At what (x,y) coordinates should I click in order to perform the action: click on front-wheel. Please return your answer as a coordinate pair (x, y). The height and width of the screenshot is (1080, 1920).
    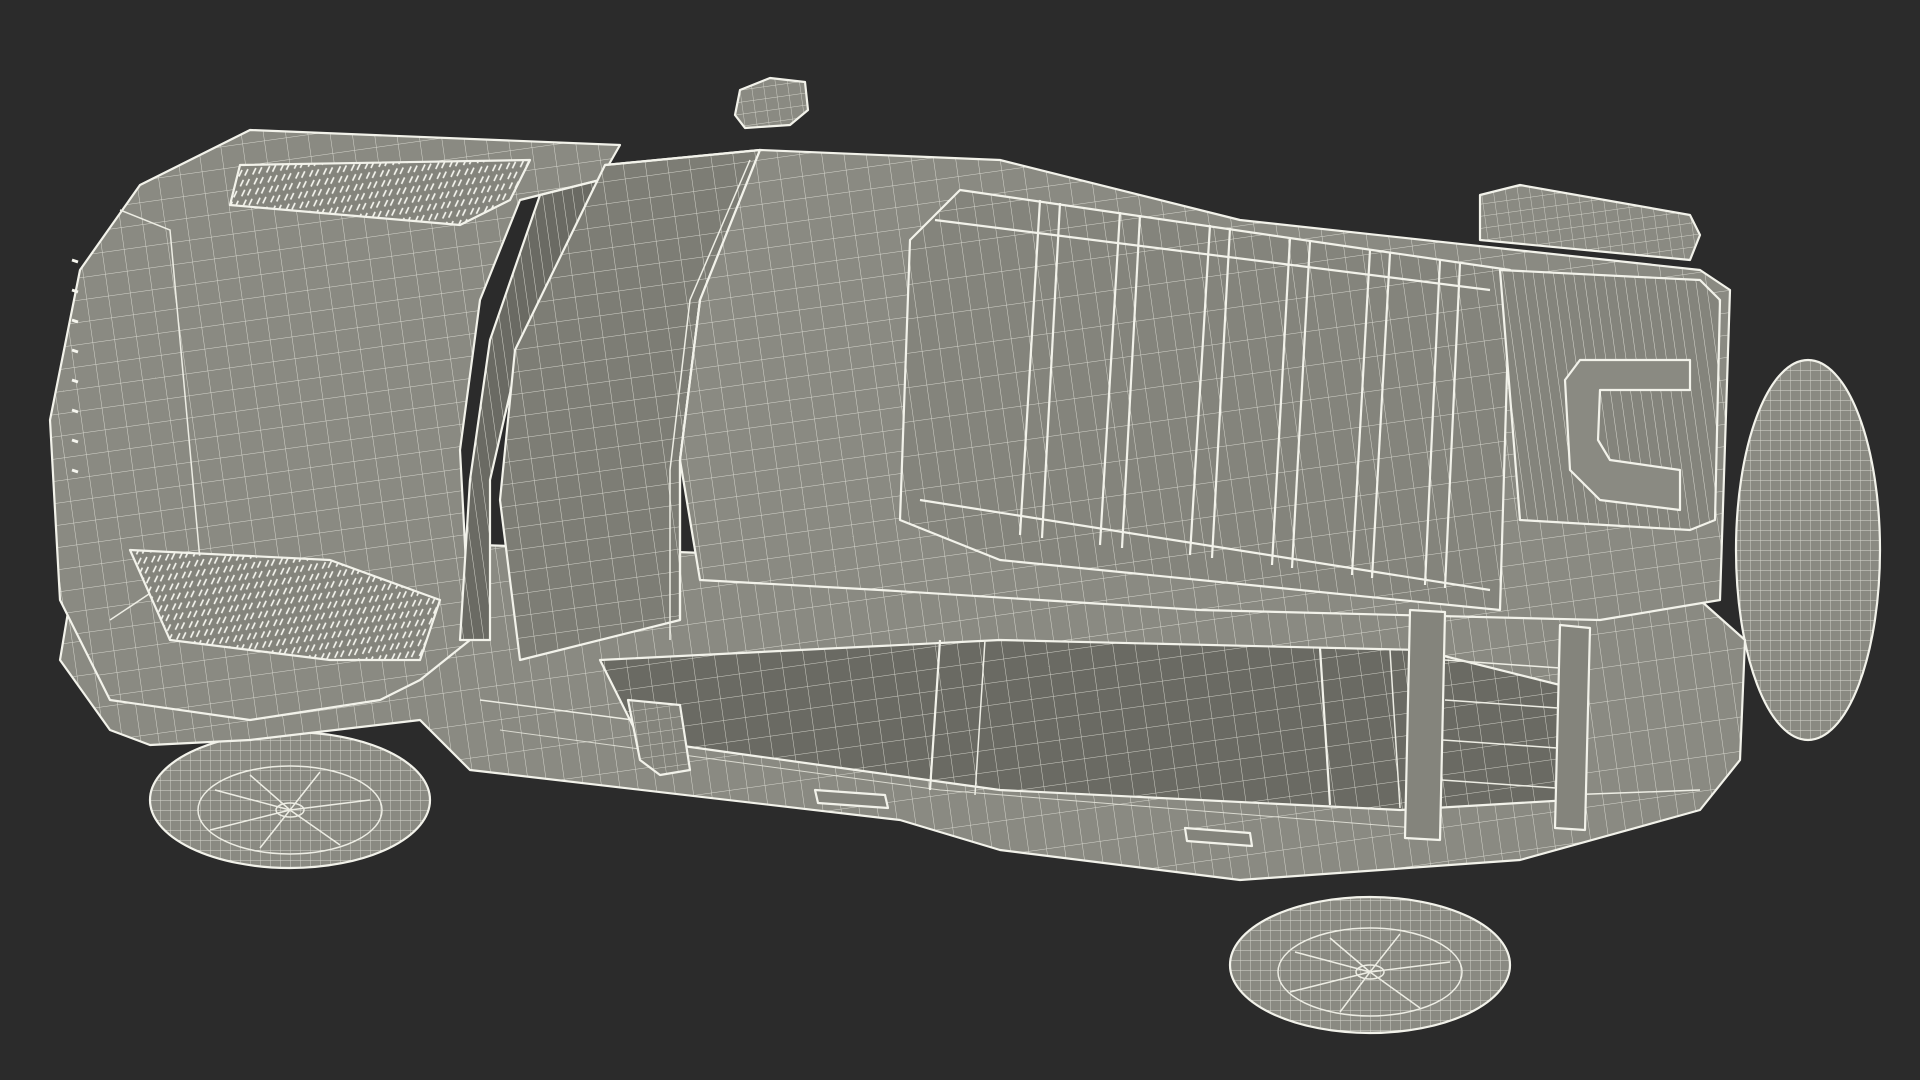
    Looking at the image, I should click on (290, 800).